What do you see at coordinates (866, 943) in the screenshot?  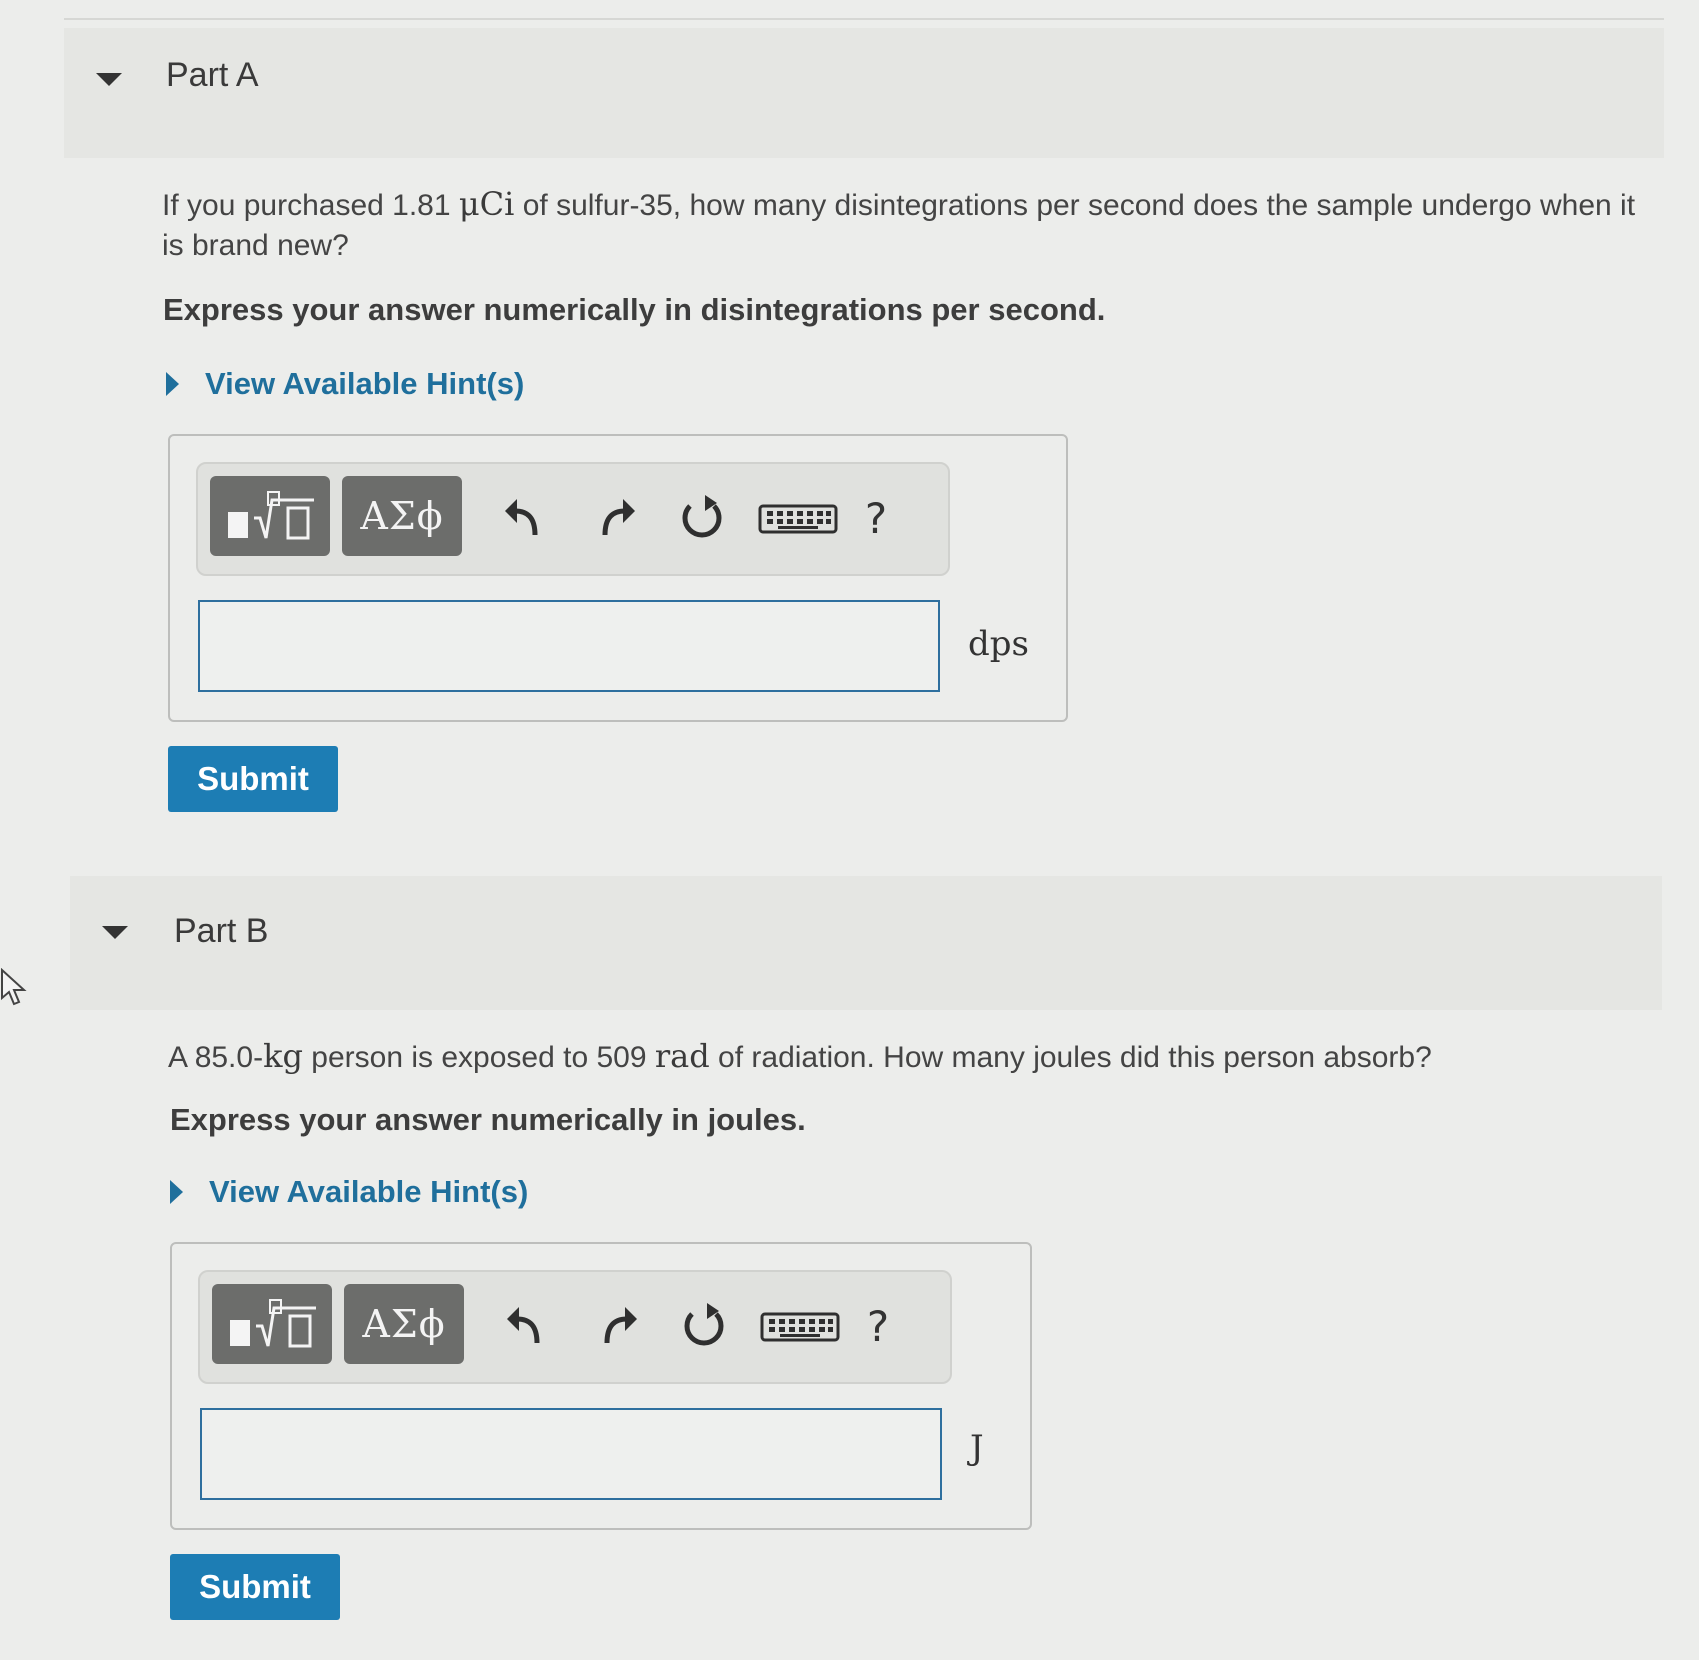 I see `part-b-header: Part B` at bounding box center [866, 943].